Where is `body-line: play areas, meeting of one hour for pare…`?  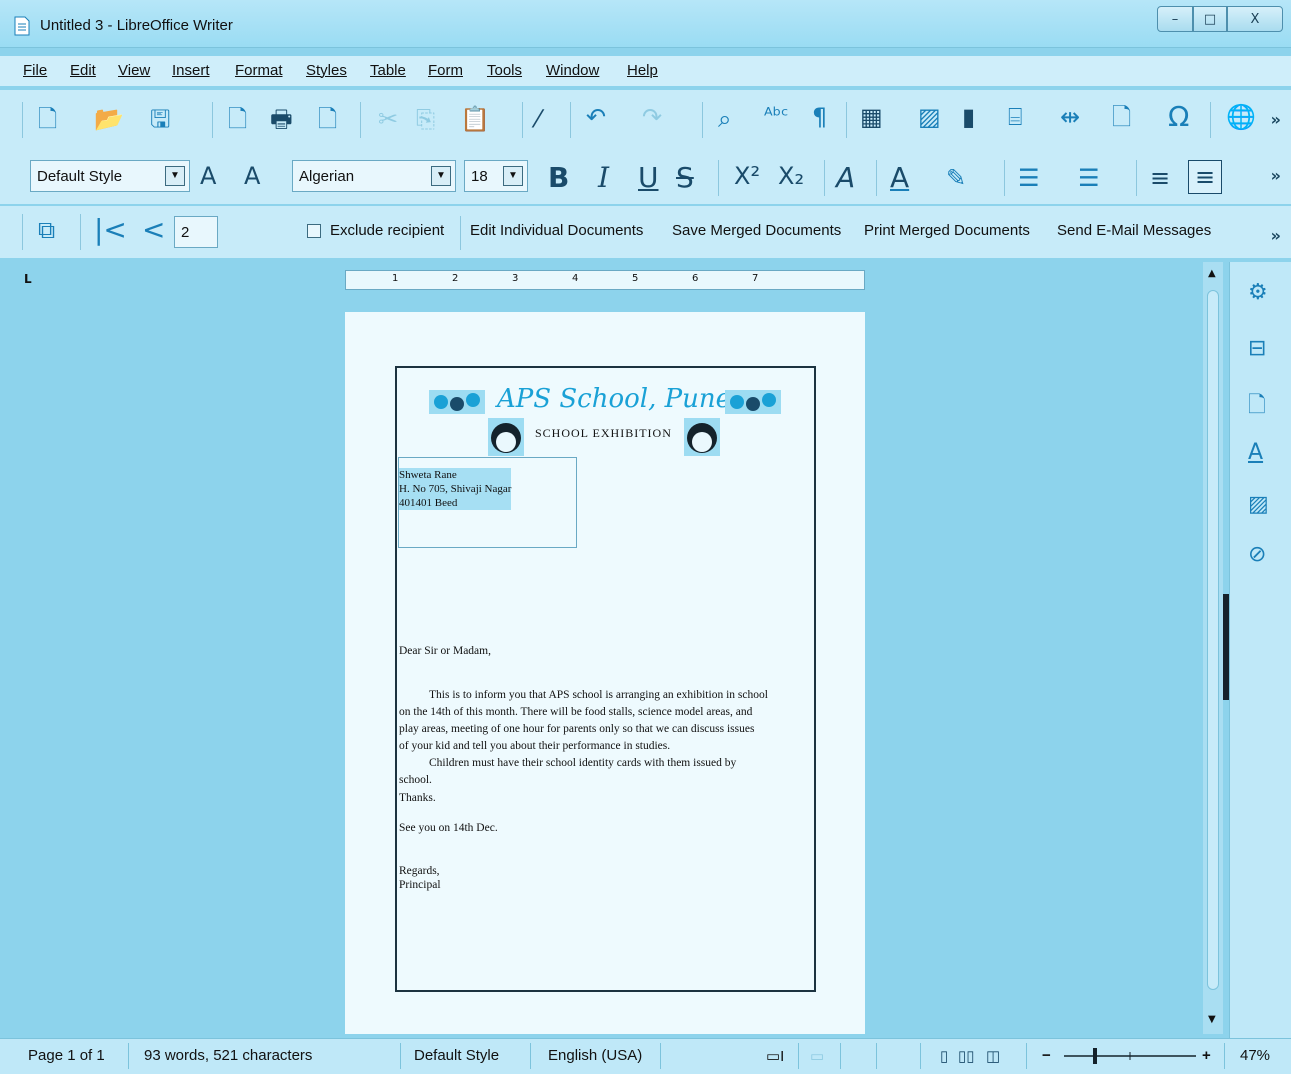 body-line: play areas, meeting of one hour for pare… is located at coordinates (576, 729).